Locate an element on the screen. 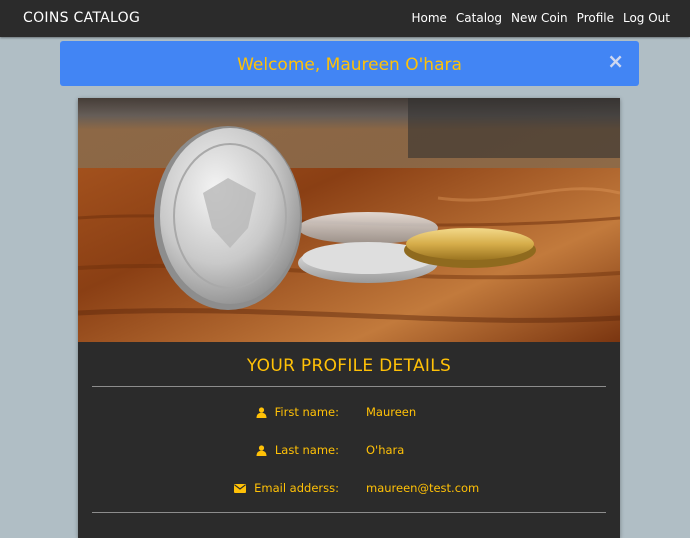 This screenshot has width=690, height=538. first-name-label-text: First name: is located at coordinates (306, 412).